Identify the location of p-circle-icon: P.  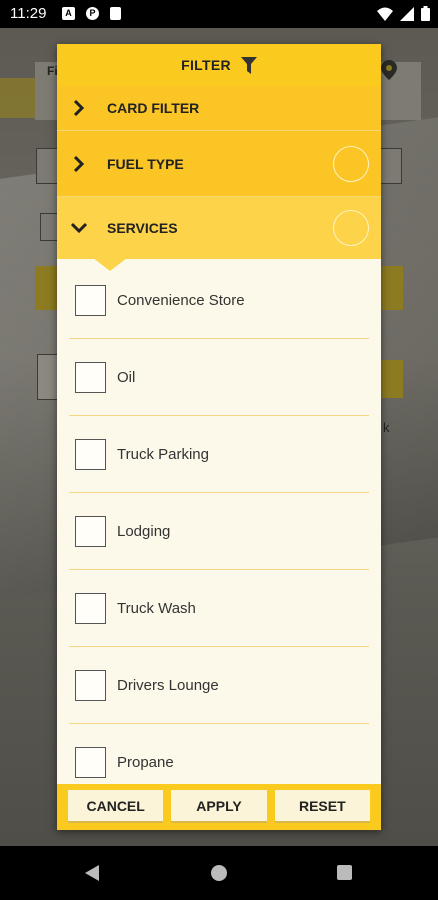
(92, 13).